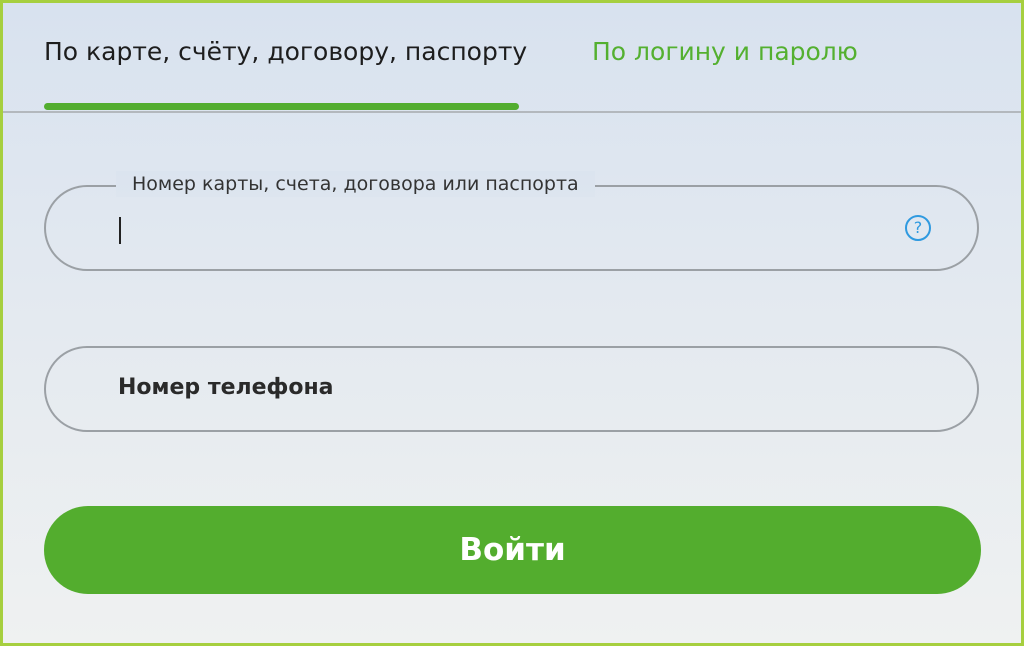 This screenshot has height=646, width=1024. What do you see at coordinates (226, 387) in the screenshot?
I see `phone-field-placeholder: Номер телефона` at bounding box center [226, 387].